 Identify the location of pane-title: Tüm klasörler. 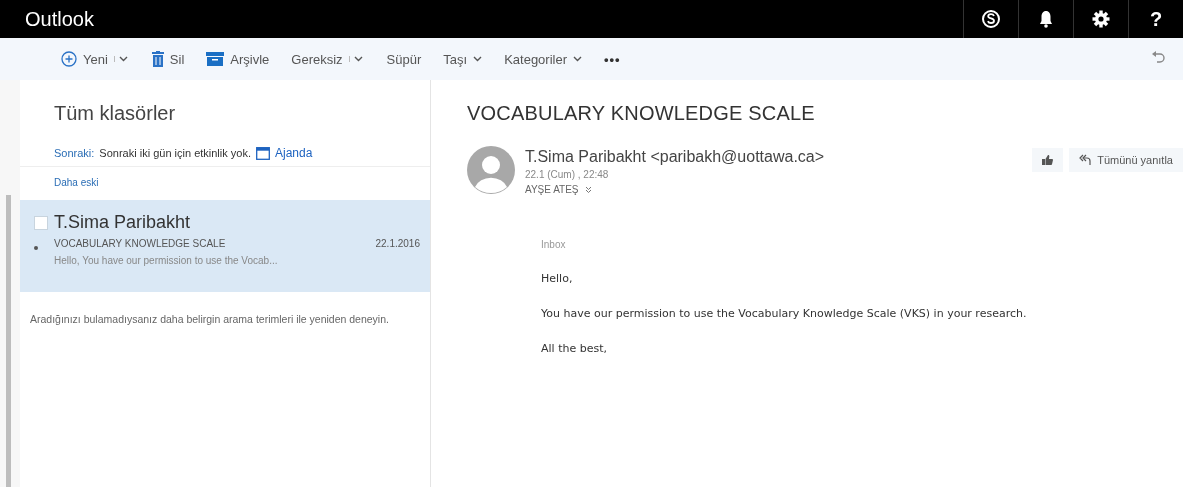
(115, 113).